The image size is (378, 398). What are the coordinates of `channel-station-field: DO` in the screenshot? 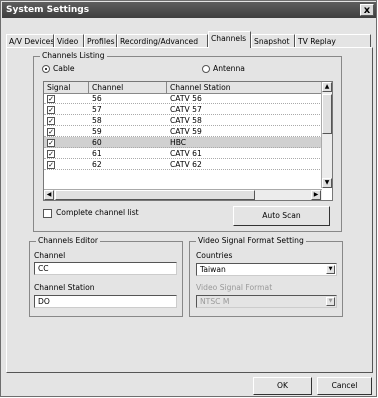 It's located at (105, 301).